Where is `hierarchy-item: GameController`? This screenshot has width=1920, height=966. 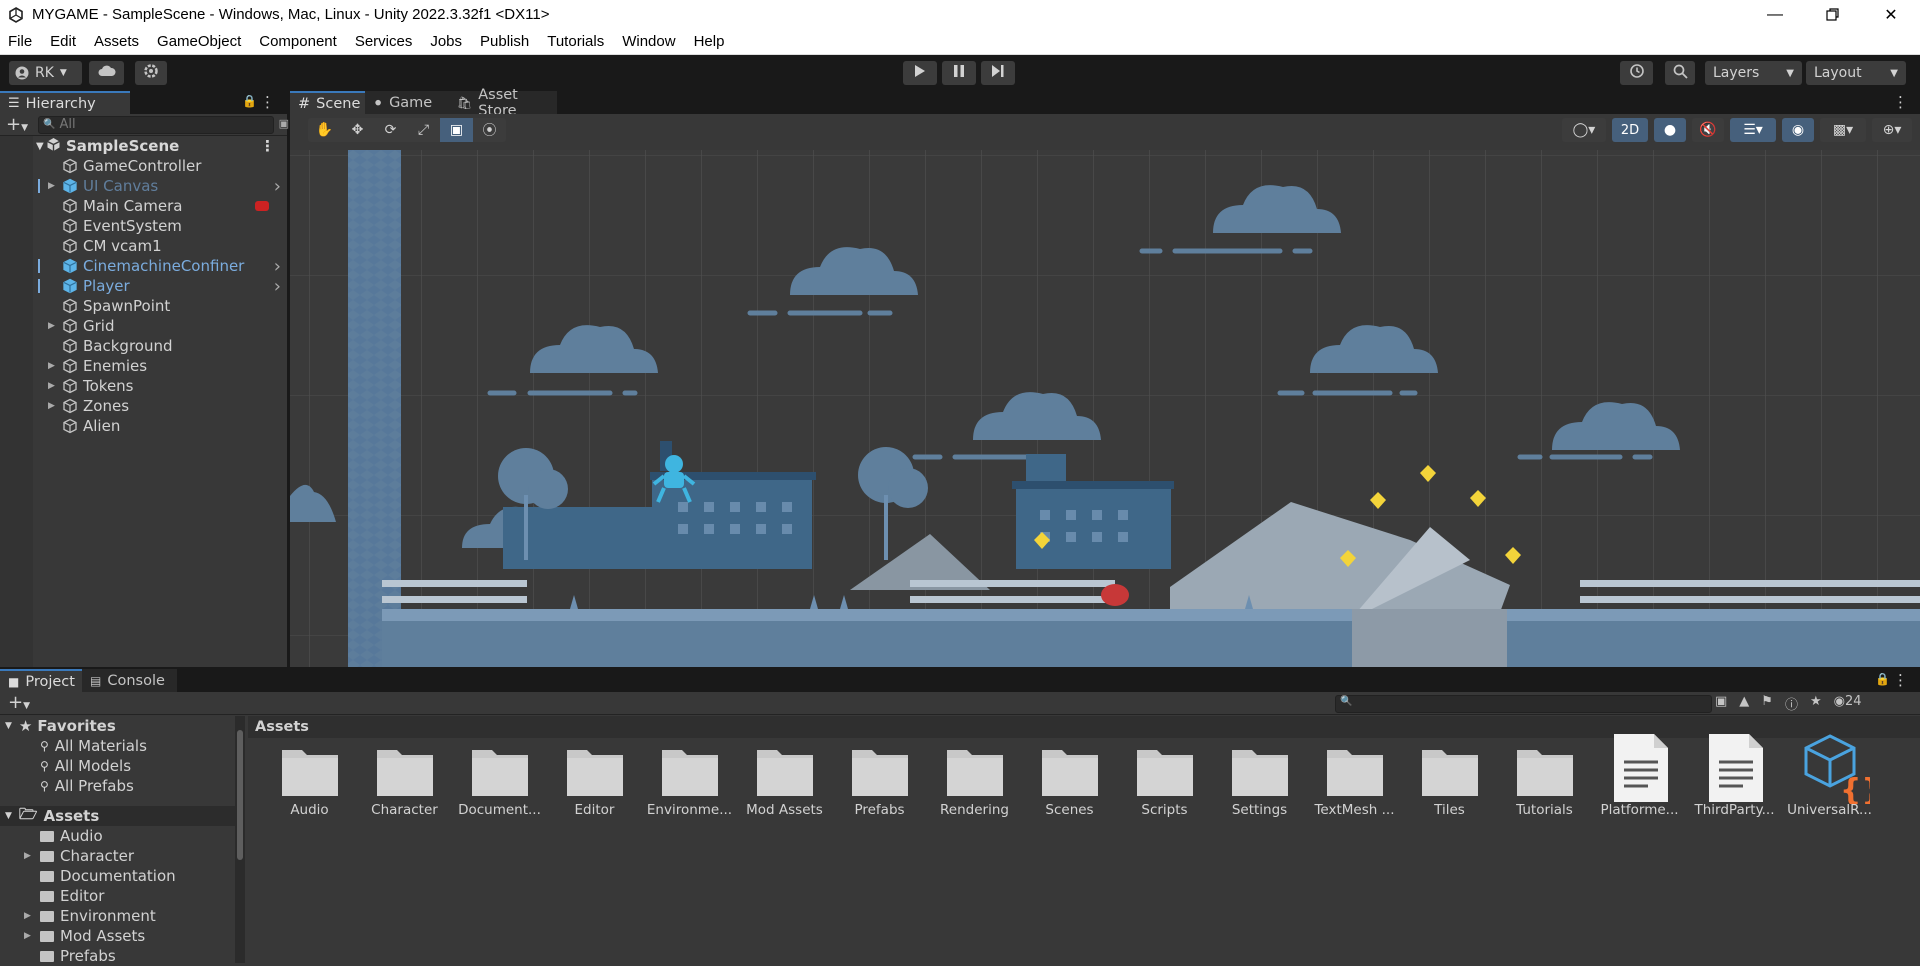
hierarchy-item: GameController is located at coordinates (143, 166).